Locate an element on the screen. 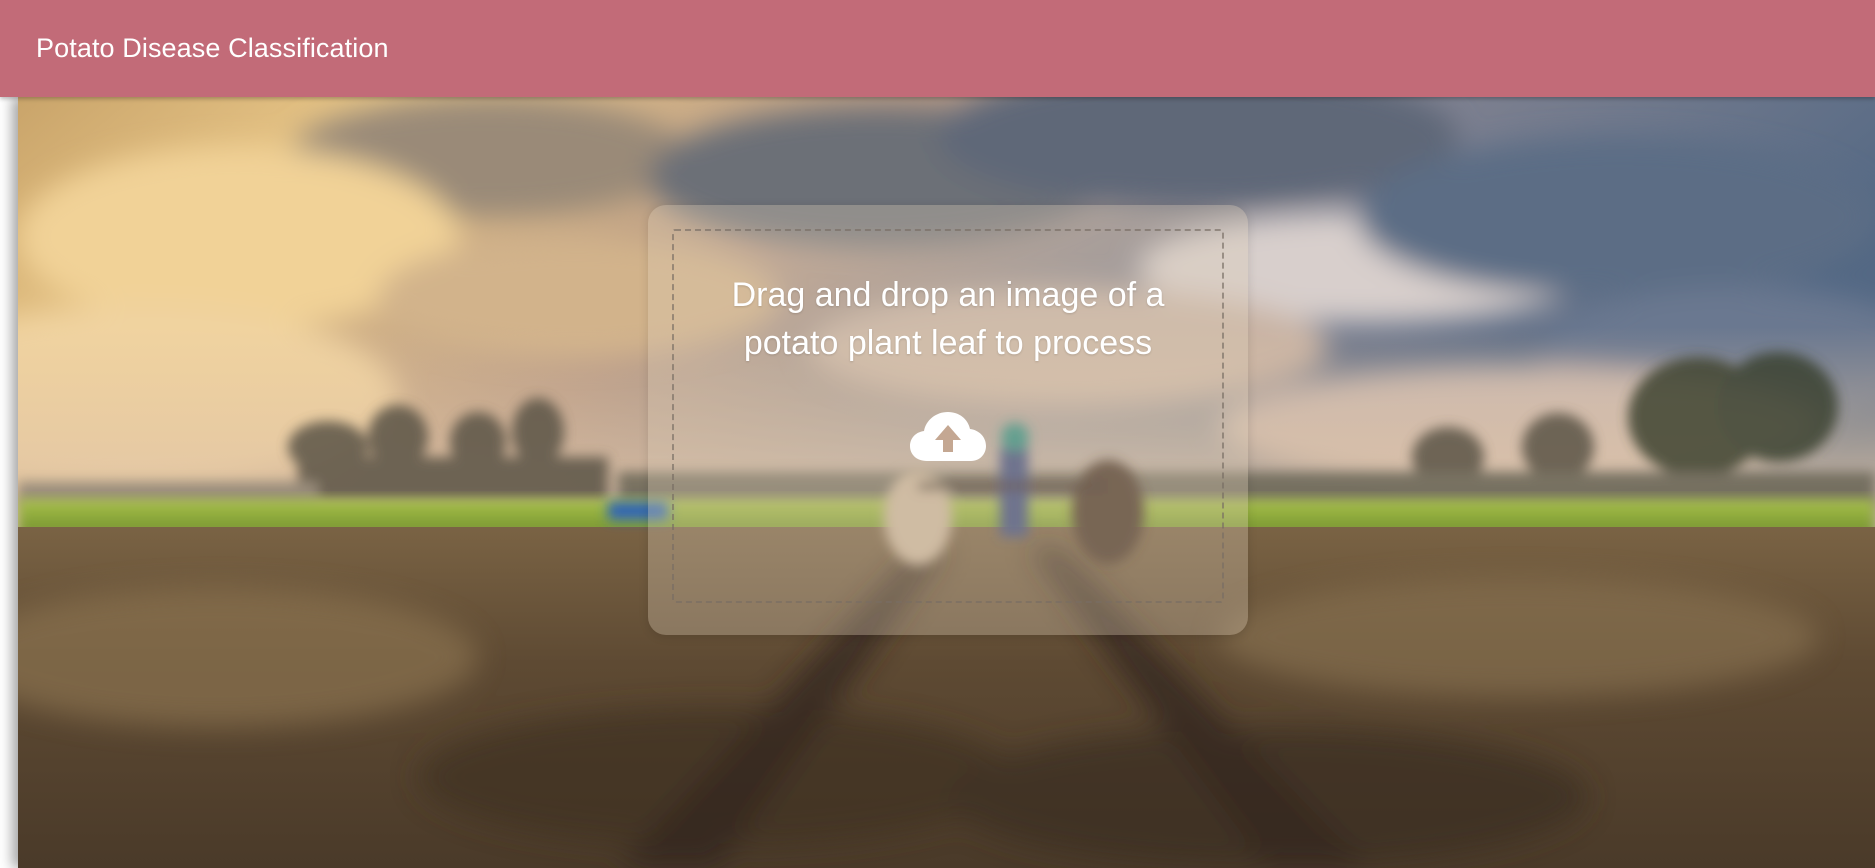 The image size is (1875, 868). cloud-upload-icon is located at coordinates (948, 436).